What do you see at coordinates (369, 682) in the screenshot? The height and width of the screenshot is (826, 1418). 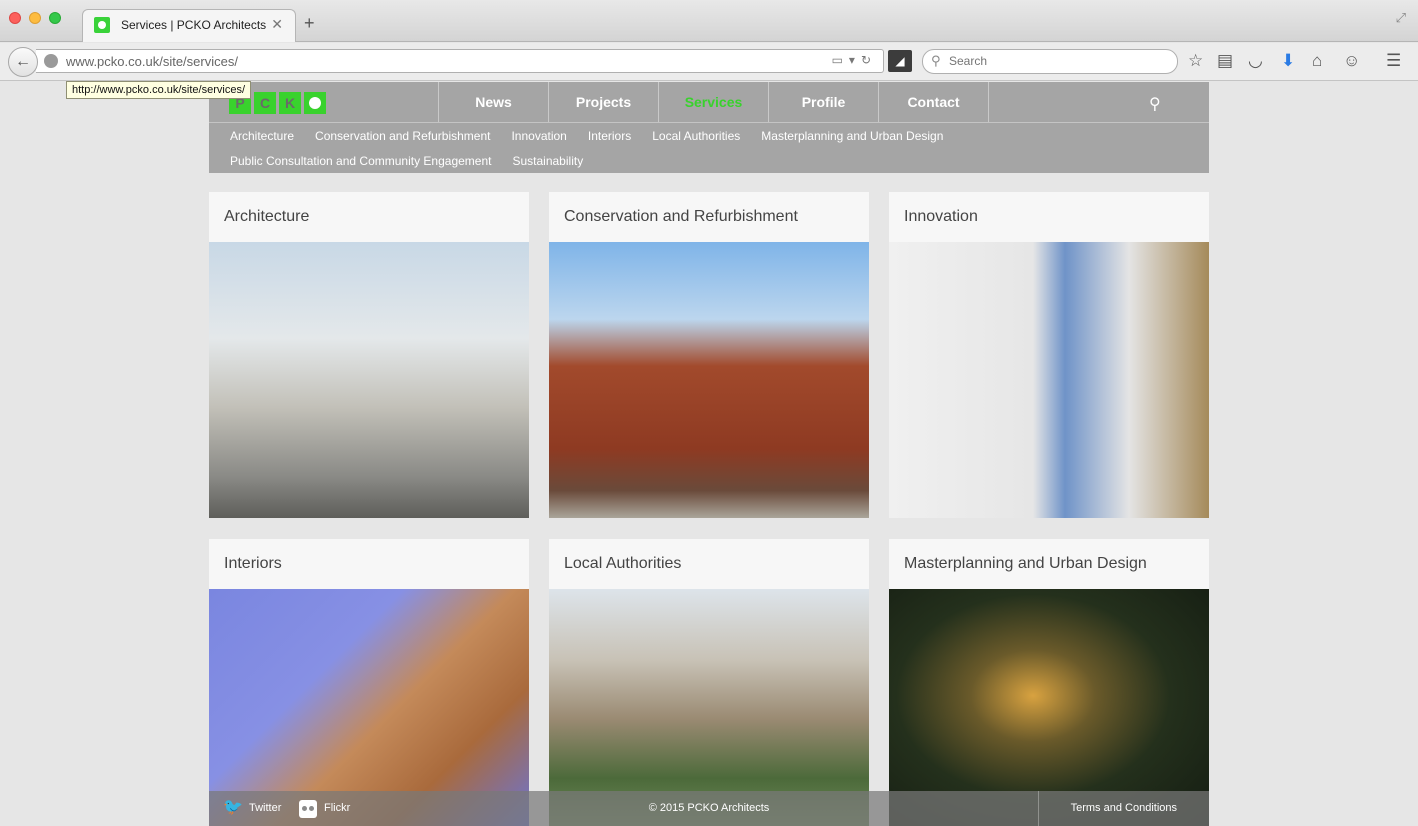 I see `service-card-interiors: Interiors` at bounding box center [369, 682].